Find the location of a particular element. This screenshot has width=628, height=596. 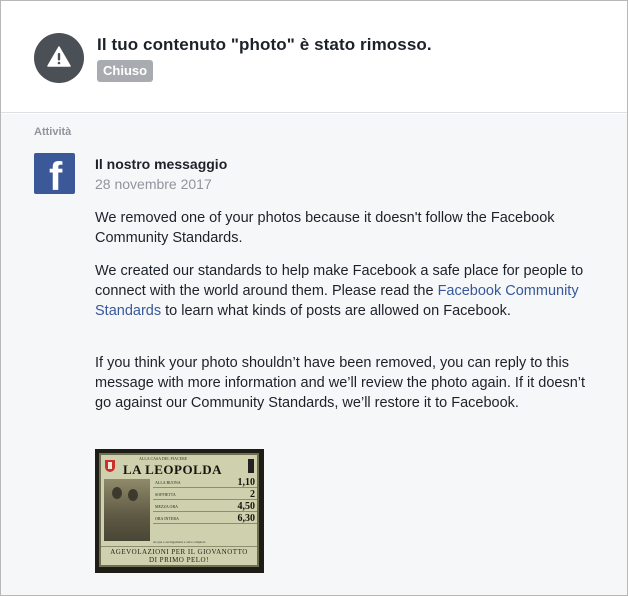

price-row: ALLA BUONA 1,10 is located at coordinates (205, 482).